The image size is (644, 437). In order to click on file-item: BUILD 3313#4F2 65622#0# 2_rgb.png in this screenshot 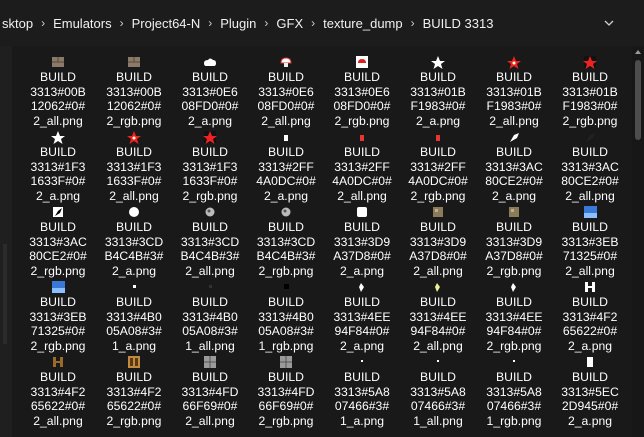, I will do `click(134, 390)`.